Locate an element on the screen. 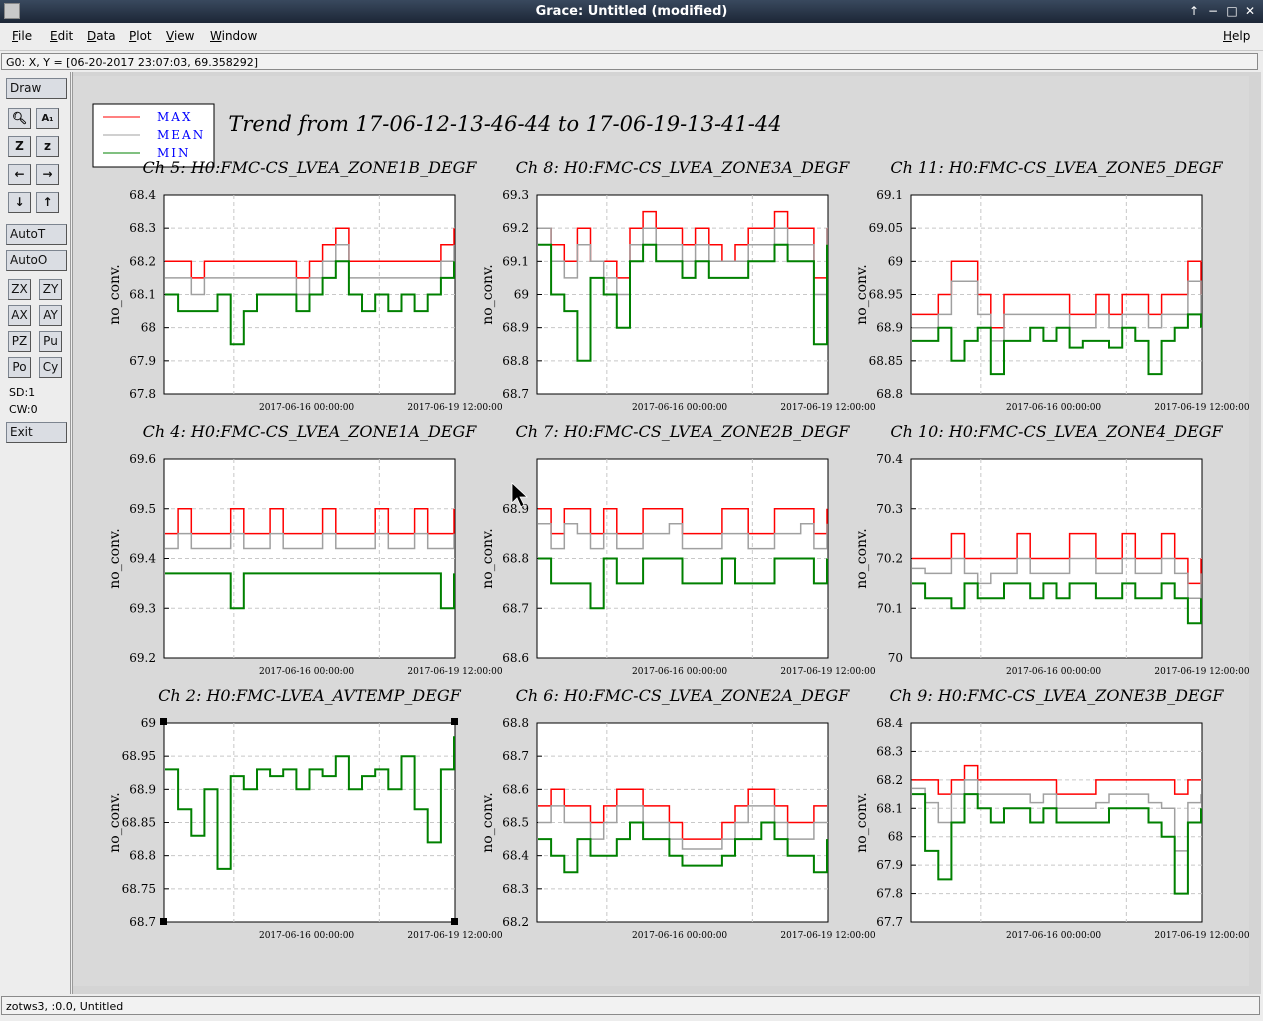  arrow-left-icon: ← is located at coordinates (19, 174).